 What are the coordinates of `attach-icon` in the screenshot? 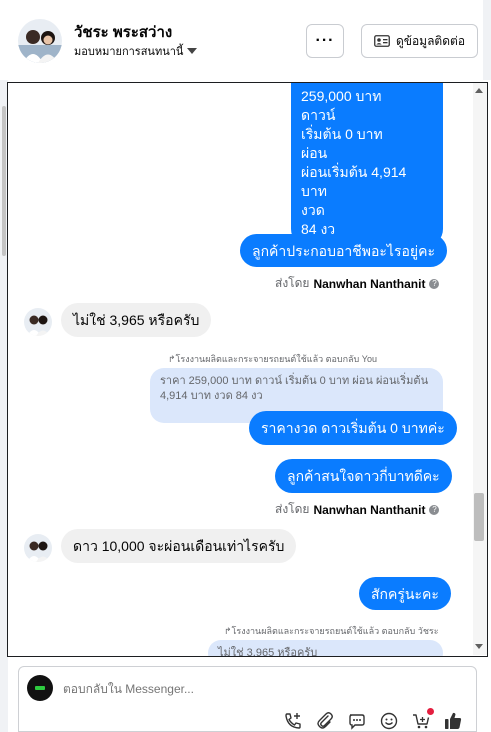 It's located at (326, 721).